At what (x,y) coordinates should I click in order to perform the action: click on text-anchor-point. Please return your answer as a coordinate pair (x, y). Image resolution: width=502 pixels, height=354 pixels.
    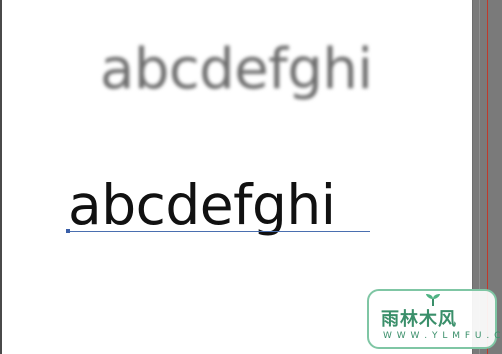
    Looking at the image, I should click on (68, 231).